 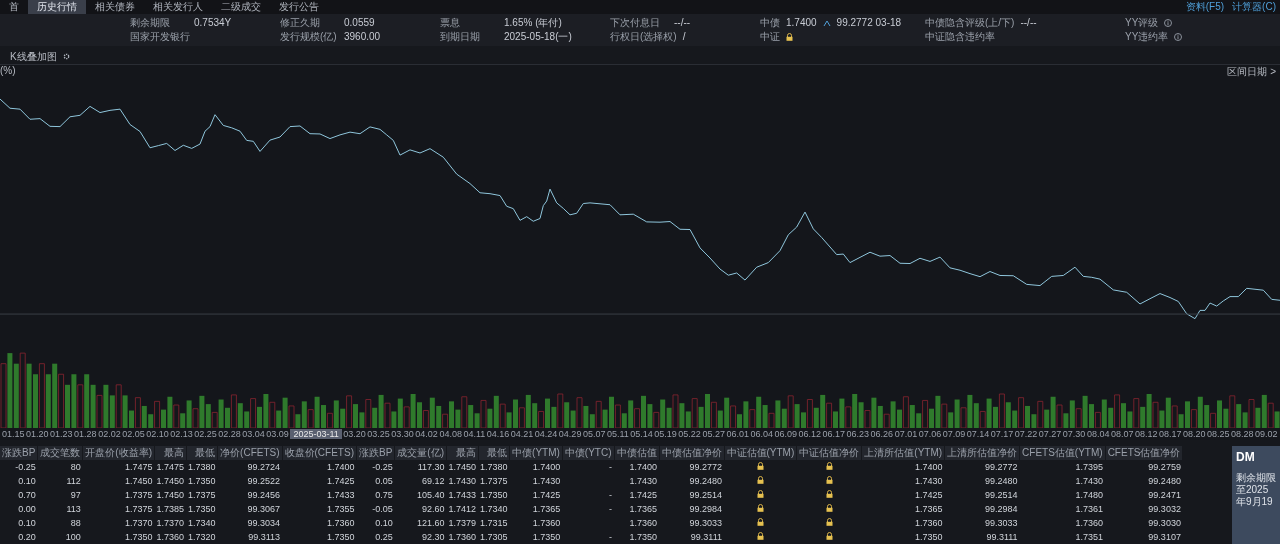 What do you see at coordinates (61, 434) in the screenshot?
I see `axis-label: 01.23` at bounding box center [61, 434].